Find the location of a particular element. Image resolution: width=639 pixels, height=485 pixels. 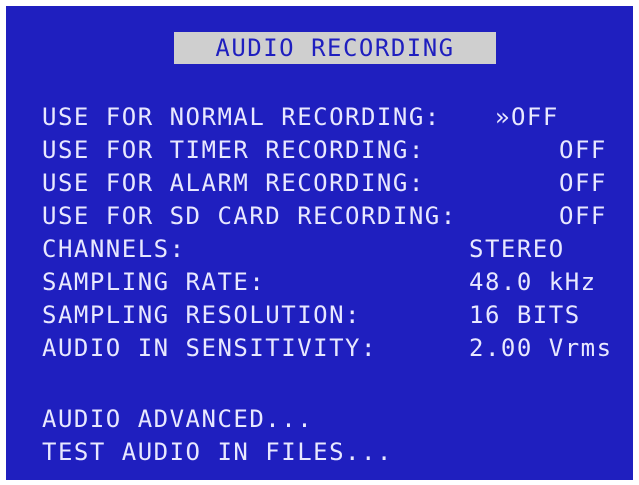

setting-label: USE FOR ALARM RECORDING: is located at coordinates (233, 183).